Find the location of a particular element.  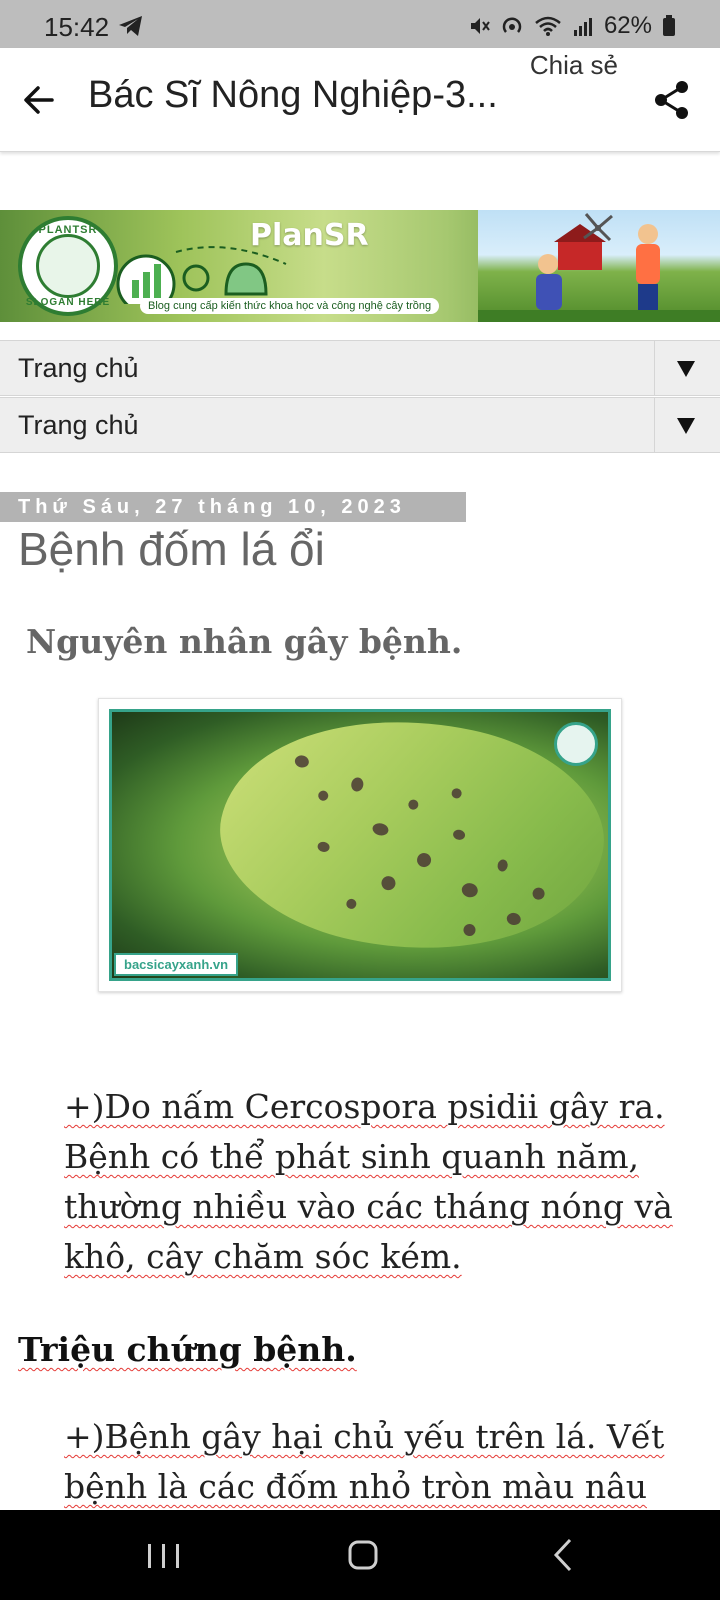

nav-dropdown-1: Trang chủ is located at coordinates (360, 368).